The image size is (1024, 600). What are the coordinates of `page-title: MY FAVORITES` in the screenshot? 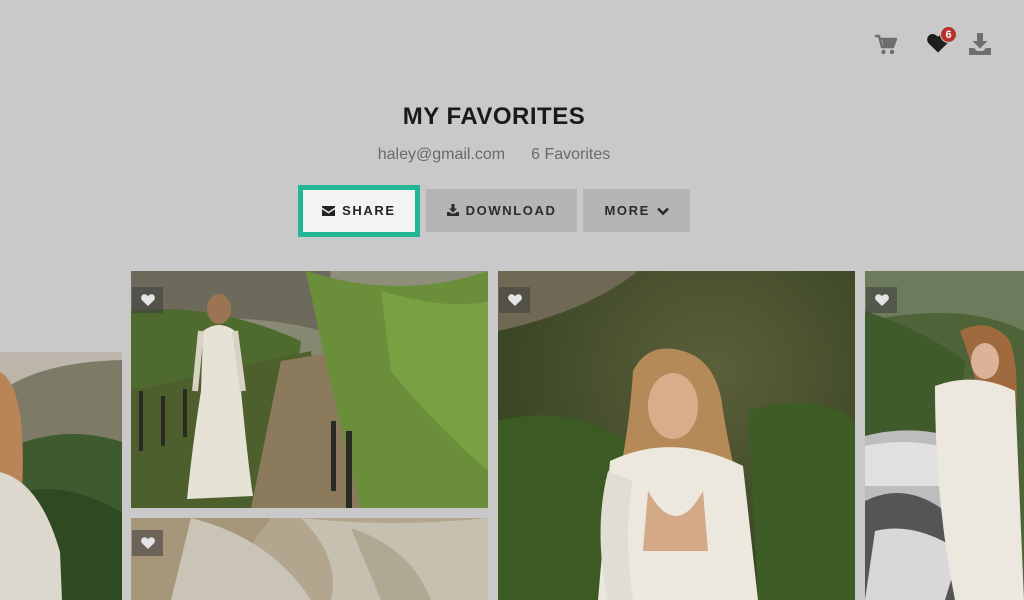 It's located at (494, 116).